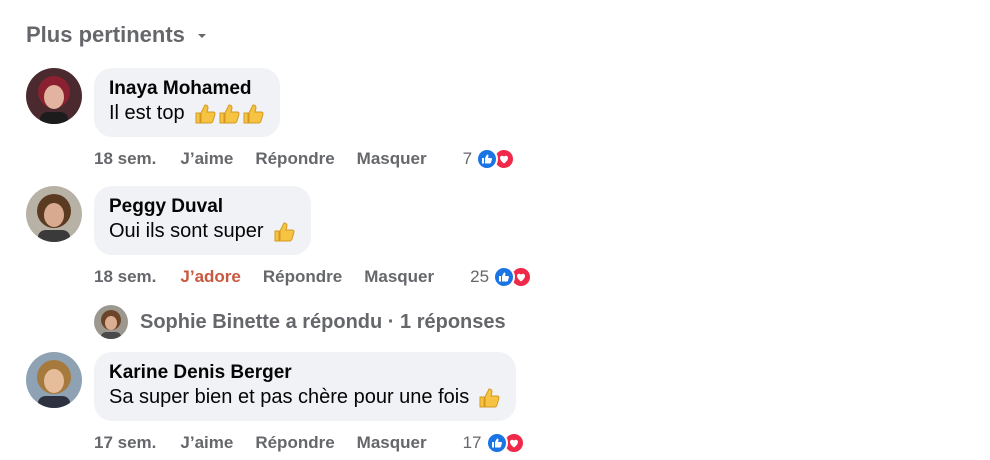 The image size is (990, 460). I want to click on comment-actions: 17 sem. J’aime Répondre Masquer 17, so click(309, 443).